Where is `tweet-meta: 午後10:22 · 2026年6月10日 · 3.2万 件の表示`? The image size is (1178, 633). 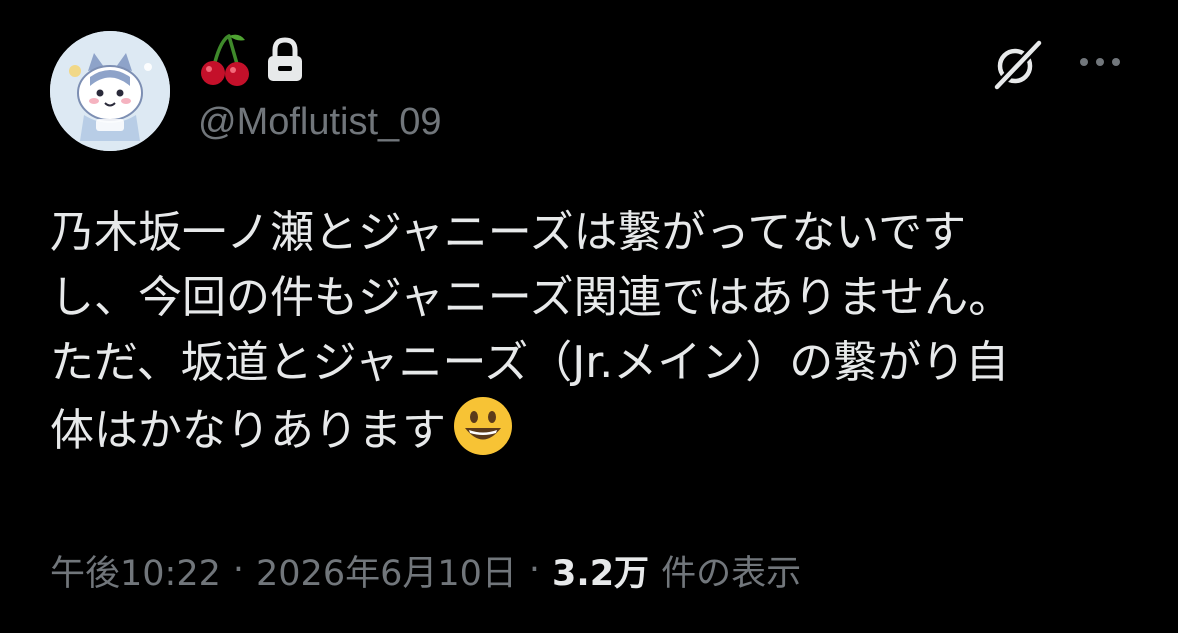 tweet-meta: 午後10:22 · 2026年6月10日 · 3.2万 件の表示 is located at coordinates (425, 570).